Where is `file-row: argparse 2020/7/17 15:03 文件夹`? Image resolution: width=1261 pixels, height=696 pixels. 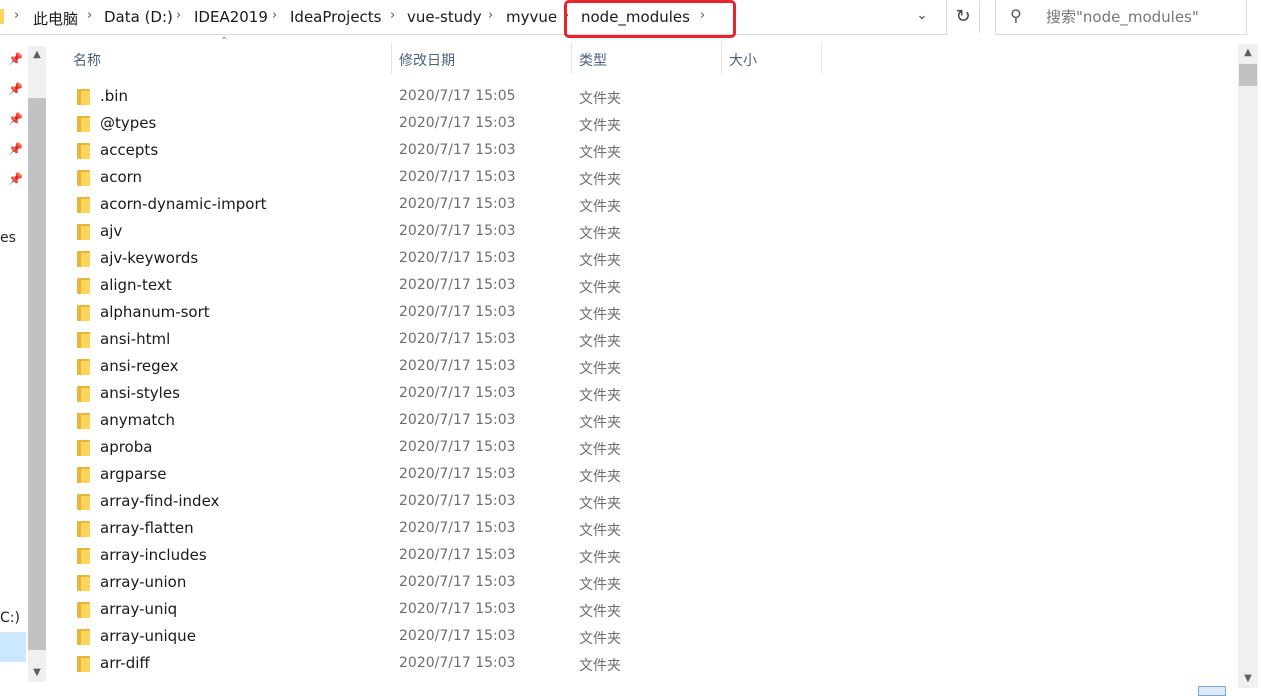
file-row: argparse 2020/7/17 15:03 文件夹 is located at coordinates (648, 475).